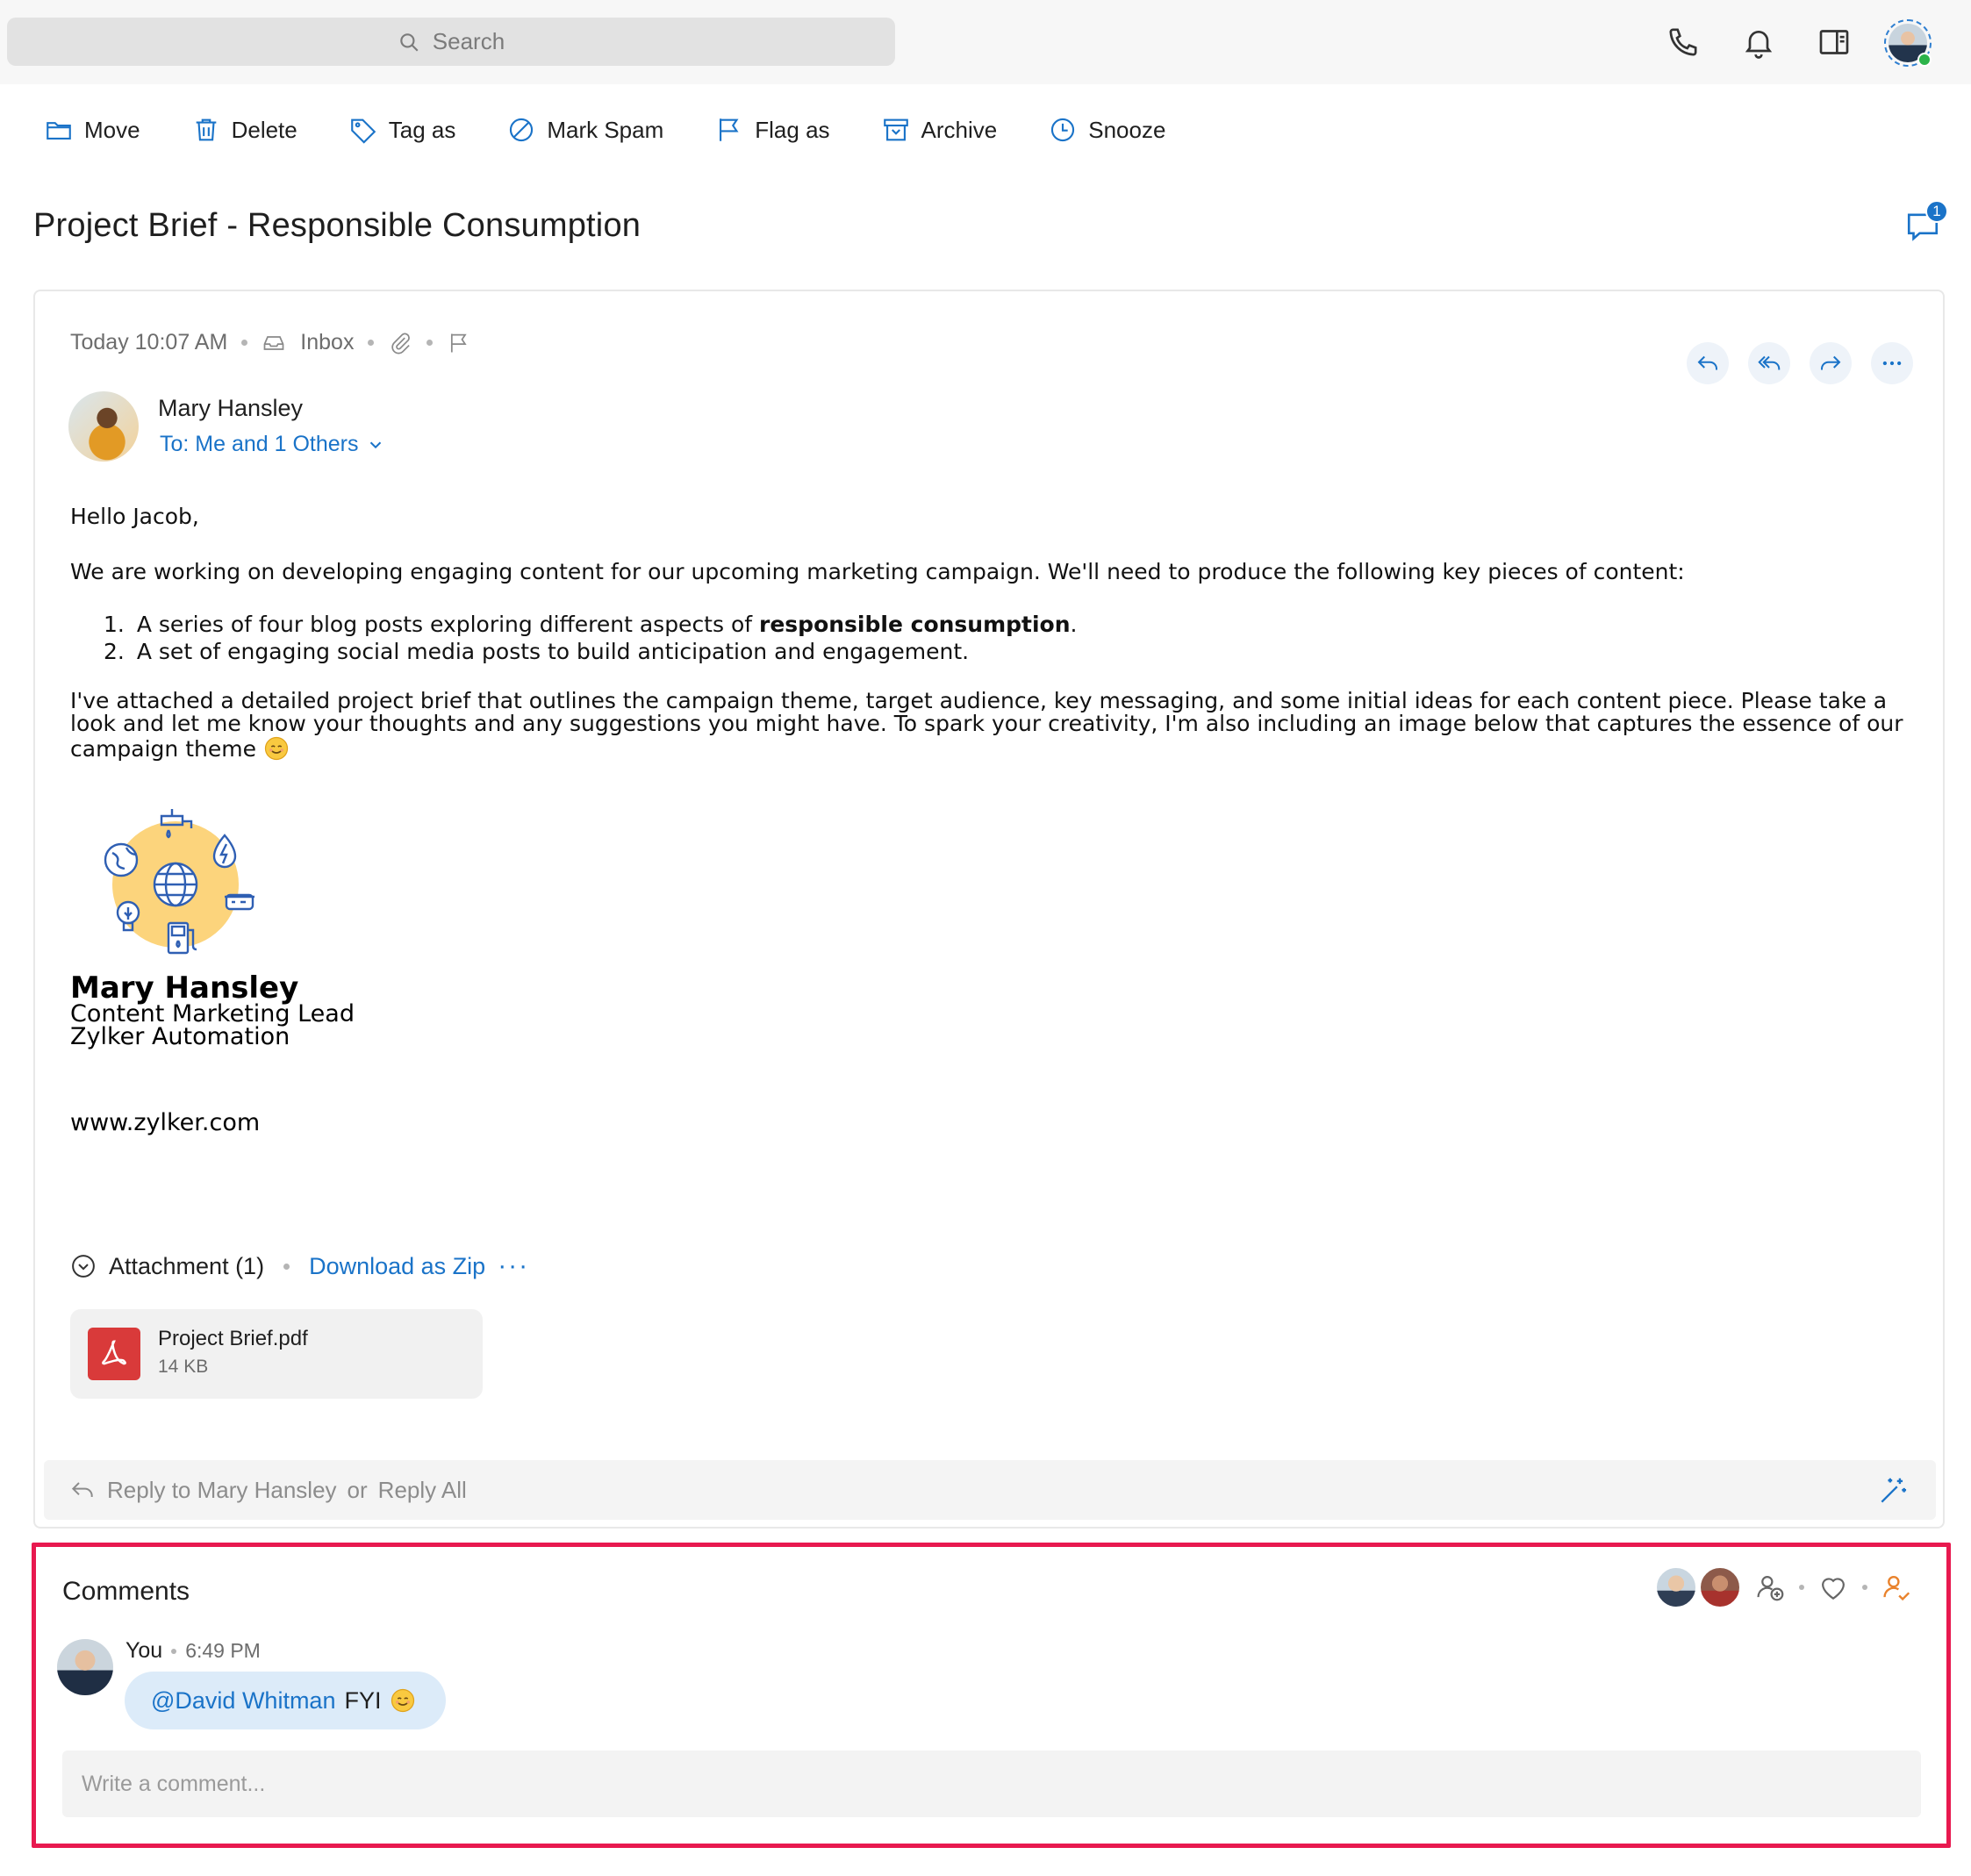 The image size is (1971, 1876). Describe the element at coordinates (1925, 60) in the screenshot. I see `online-status-dot` at that location.